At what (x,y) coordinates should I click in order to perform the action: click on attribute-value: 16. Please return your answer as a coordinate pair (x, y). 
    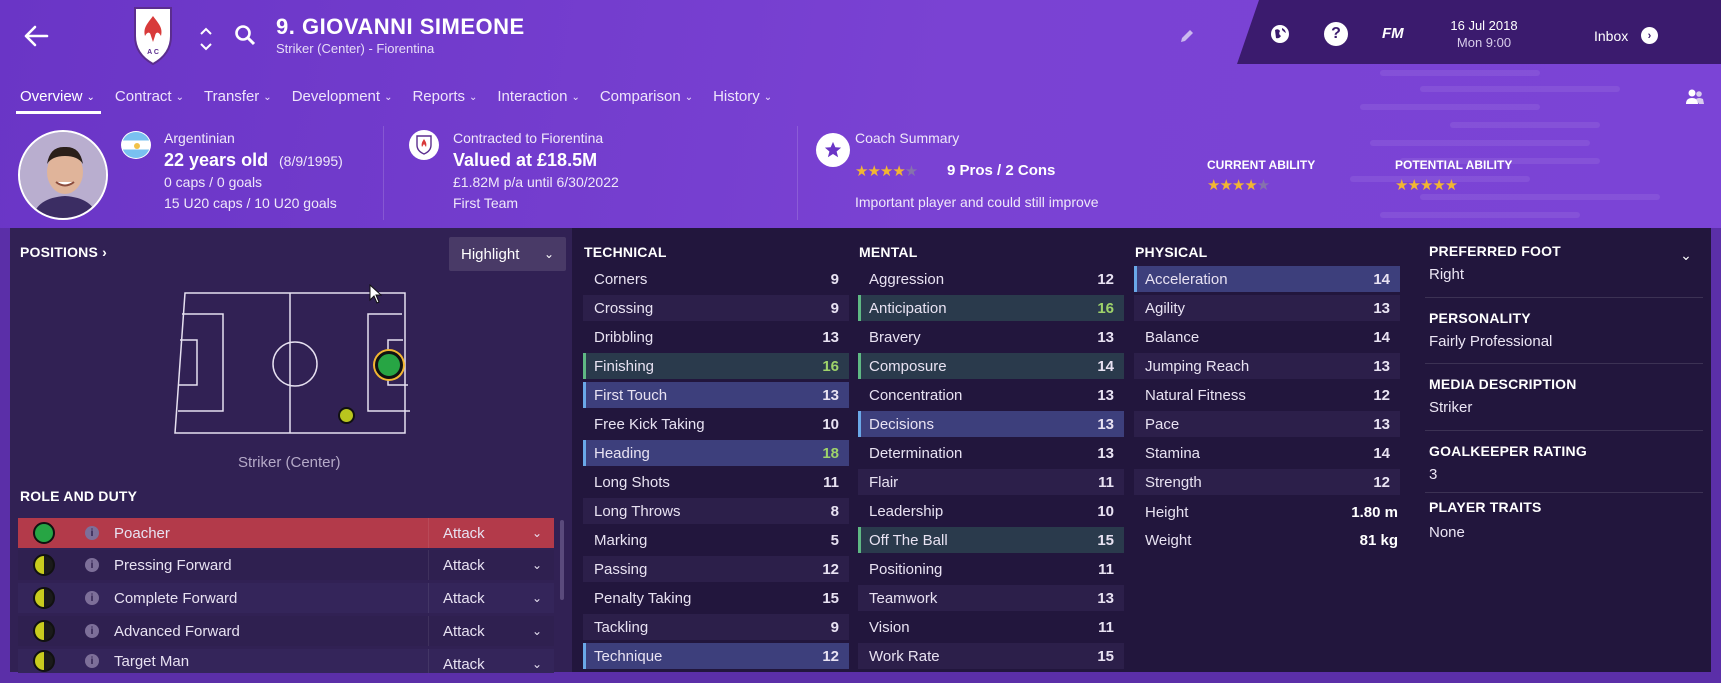
    Looking at the image, I should click on (1105, 308).